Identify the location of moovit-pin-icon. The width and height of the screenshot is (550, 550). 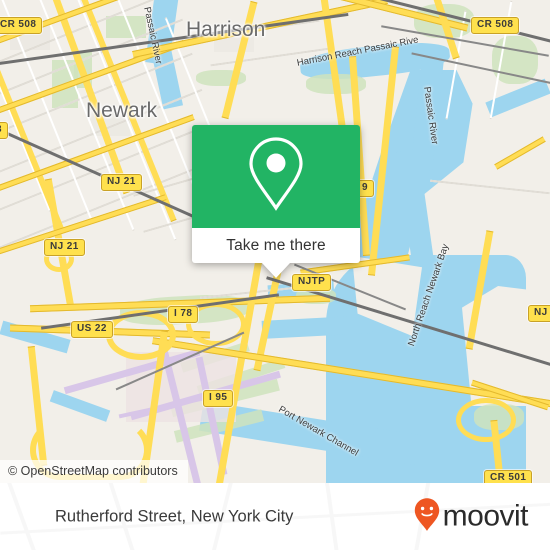
(427, 516).